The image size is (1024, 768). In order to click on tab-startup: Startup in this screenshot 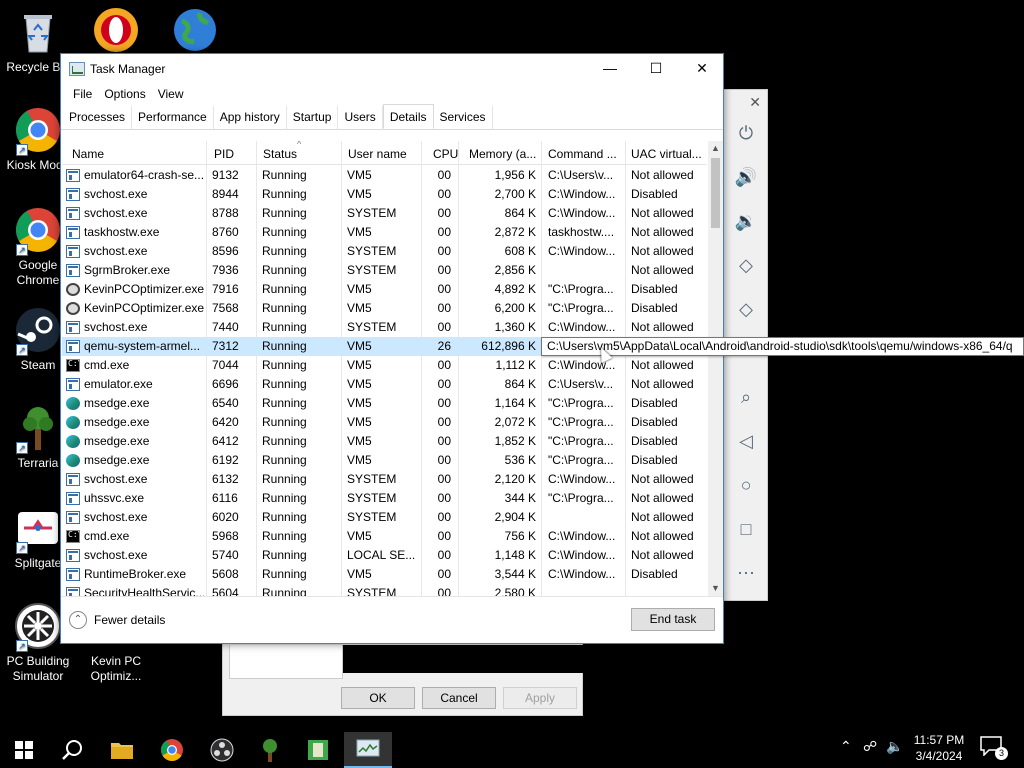, I will do `click(313, 118)`.